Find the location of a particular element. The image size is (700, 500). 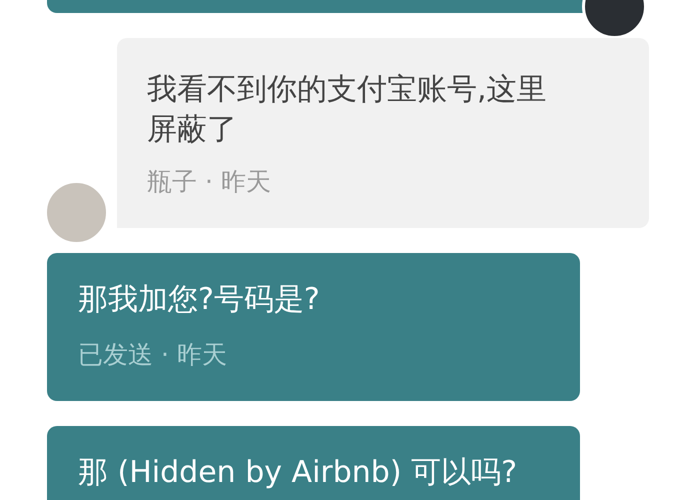

message-meta: 已发送 · 昨天 is located at coordinates (153, 355).